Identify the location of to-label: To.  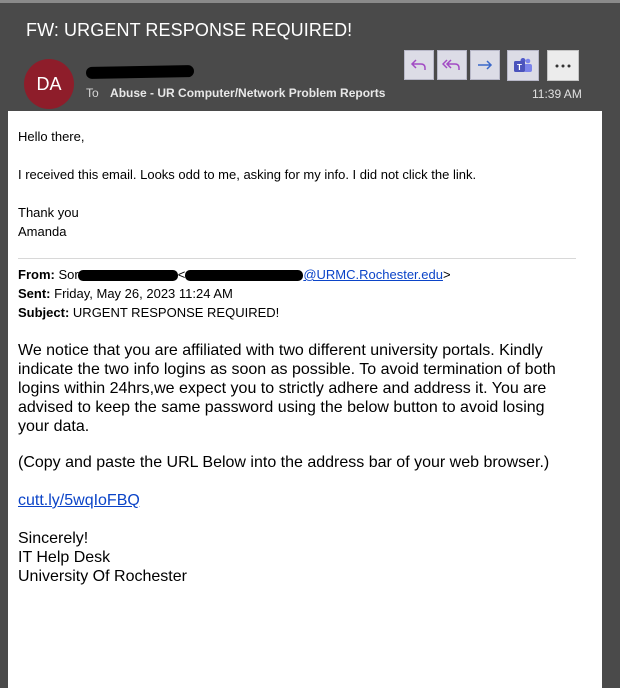
(92, 93).